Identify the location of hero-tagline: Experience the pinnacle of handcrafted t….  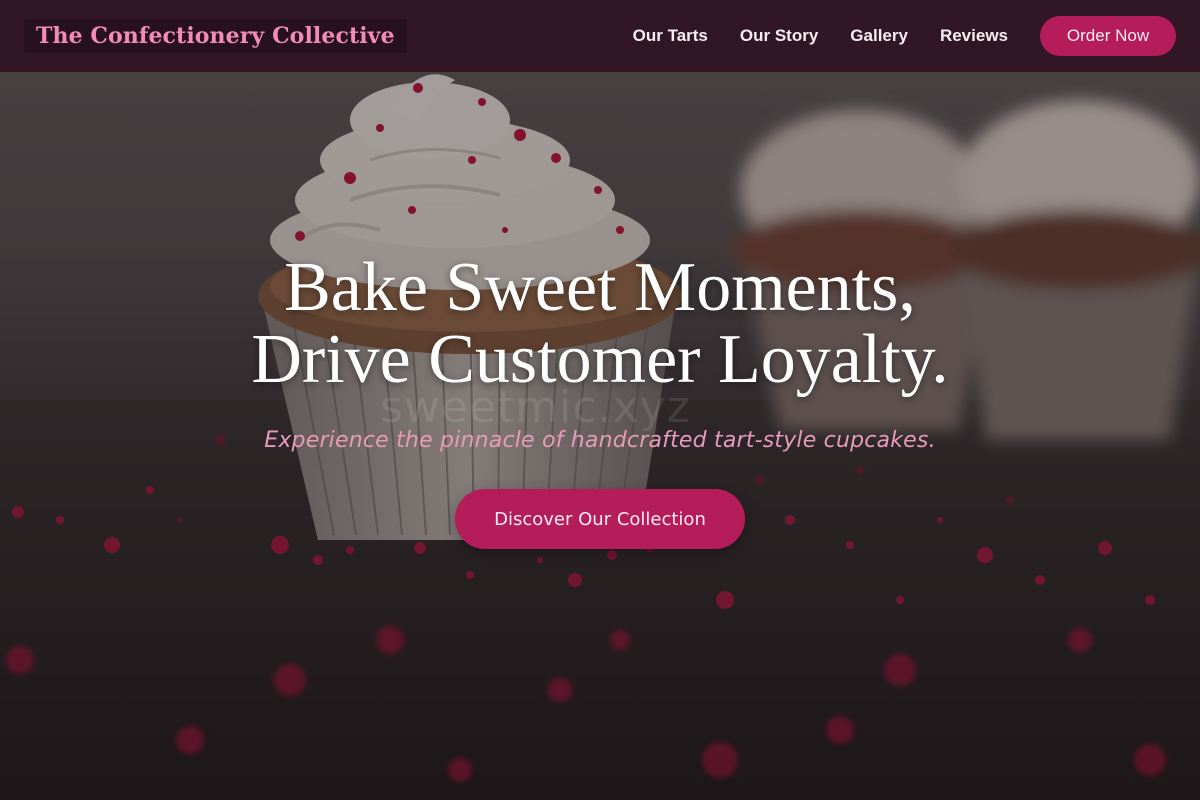
(600, 440).